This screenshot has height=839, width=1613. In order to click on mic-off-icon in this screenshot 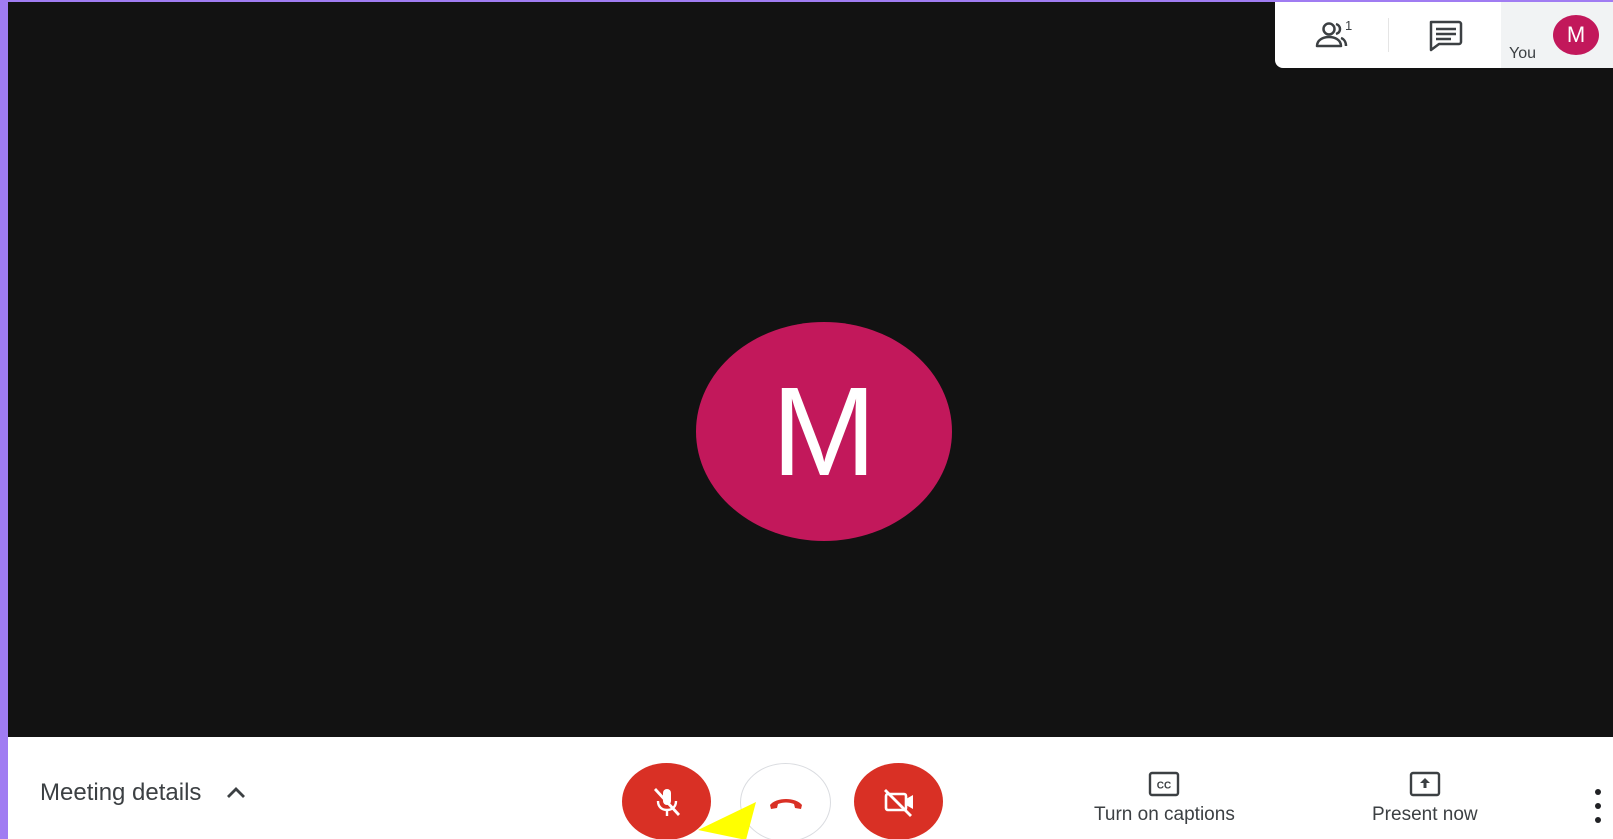, I will do `click(666, 801)`.